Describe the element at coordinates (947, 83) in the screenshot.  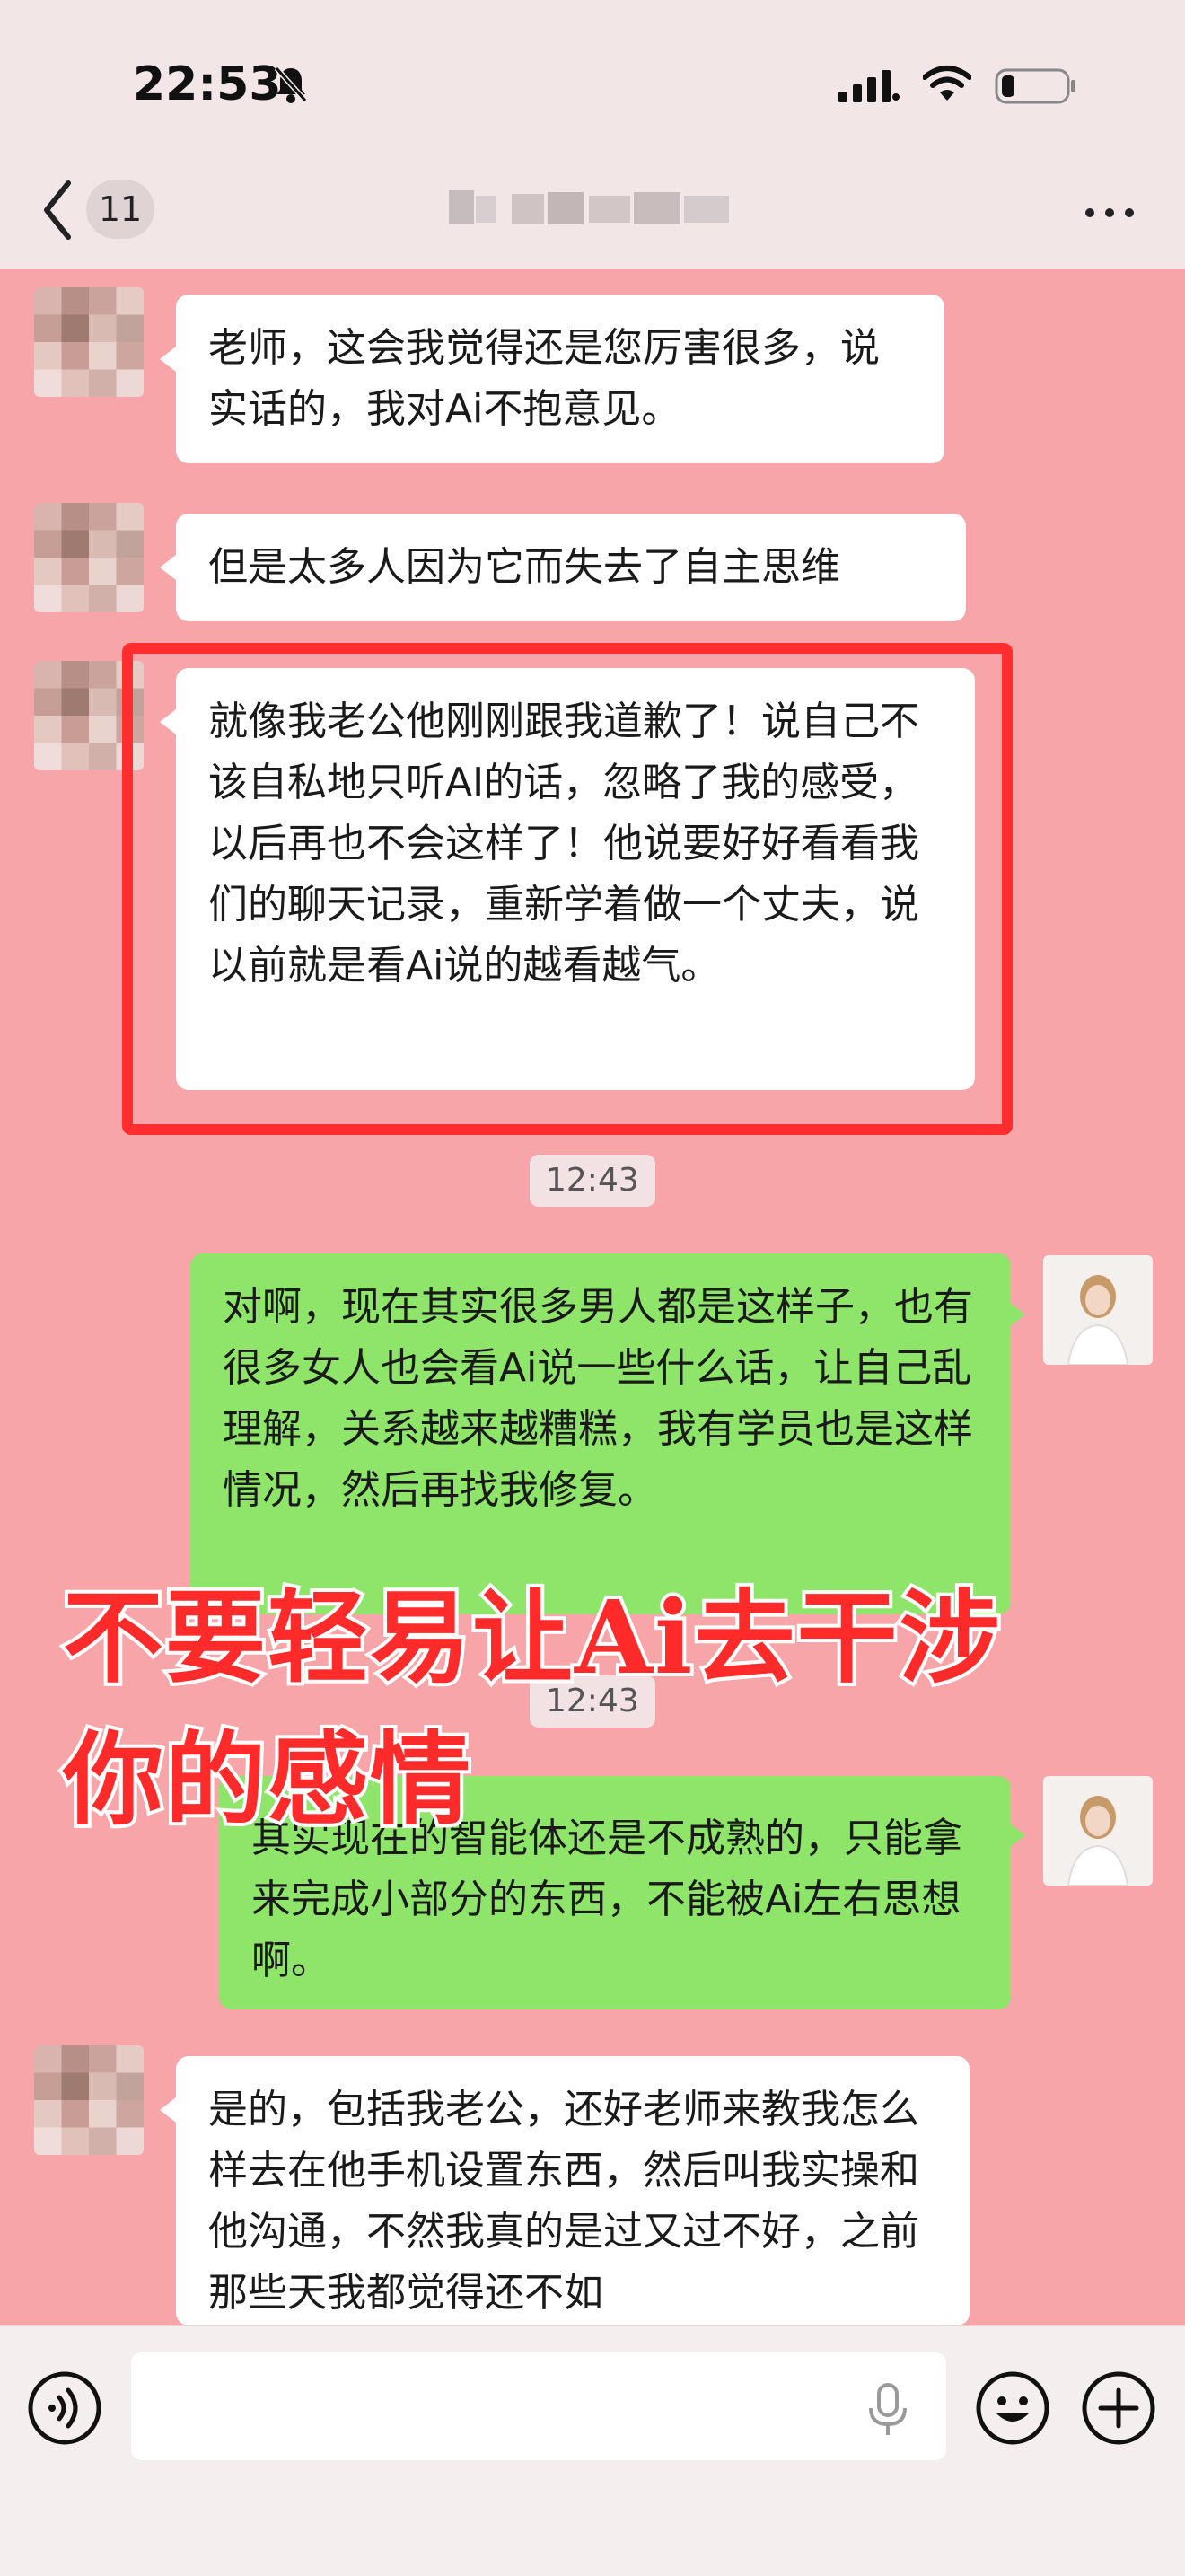
I see `wifi-icon` at that location.